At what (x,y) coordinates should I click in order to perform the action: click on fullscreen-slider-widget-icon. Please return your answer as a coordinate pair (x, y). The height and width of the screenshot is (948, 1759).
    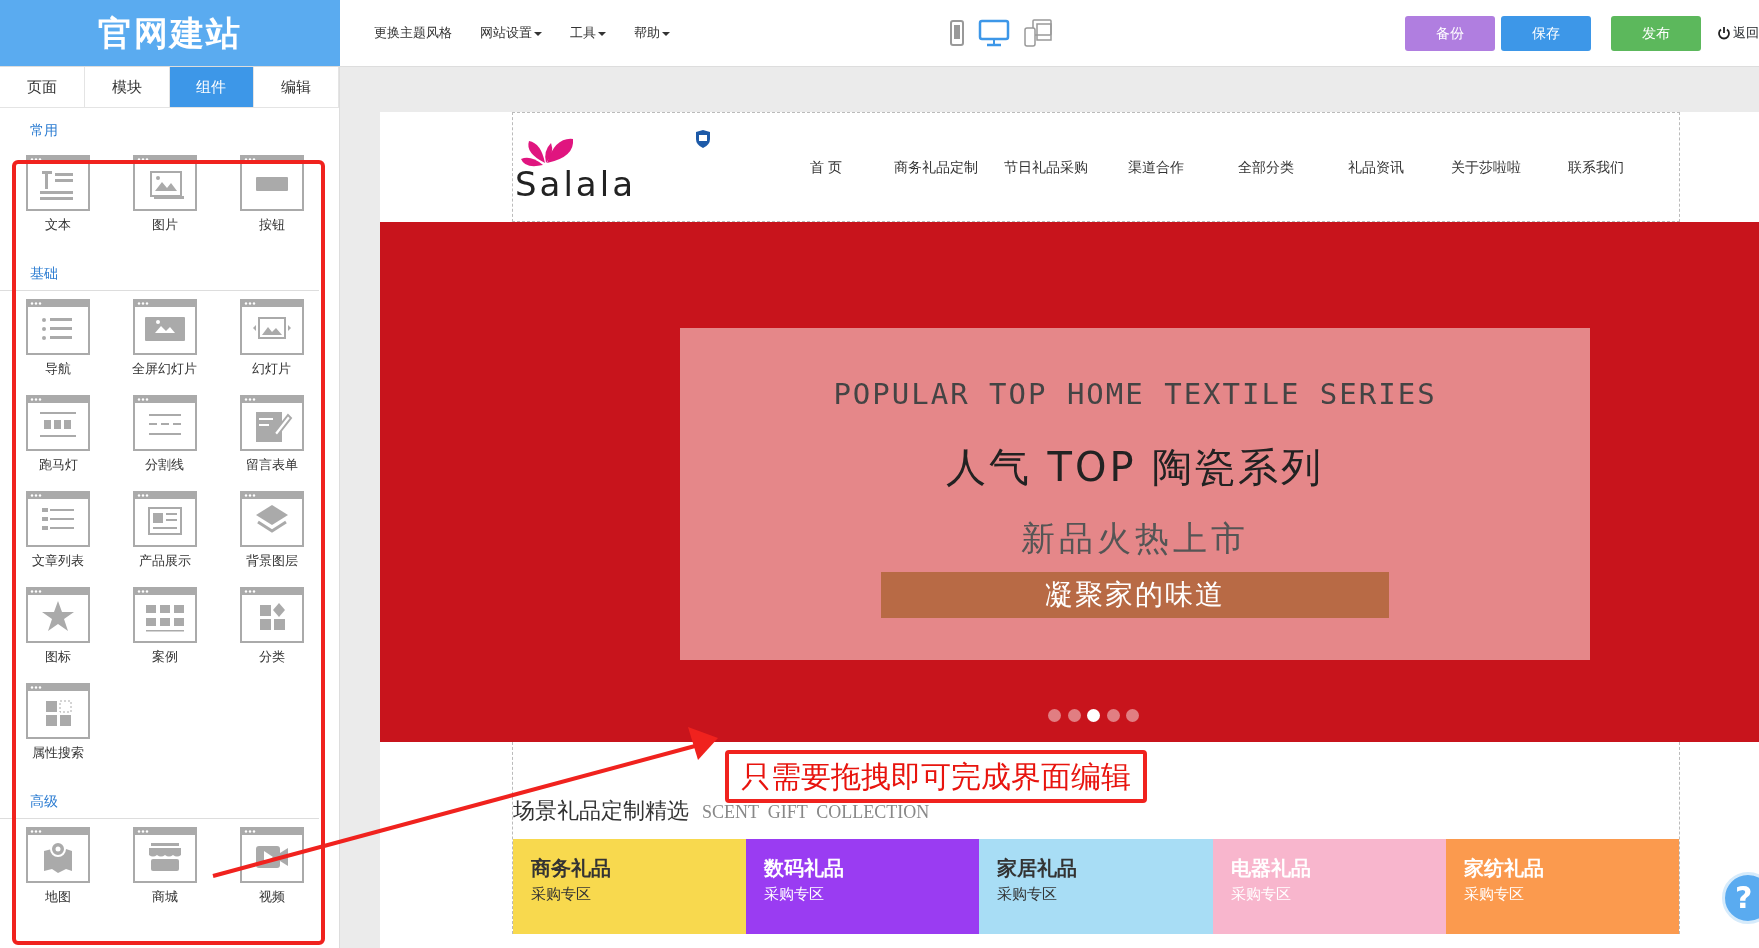
    Looking at the image, I should click on (165, 327).